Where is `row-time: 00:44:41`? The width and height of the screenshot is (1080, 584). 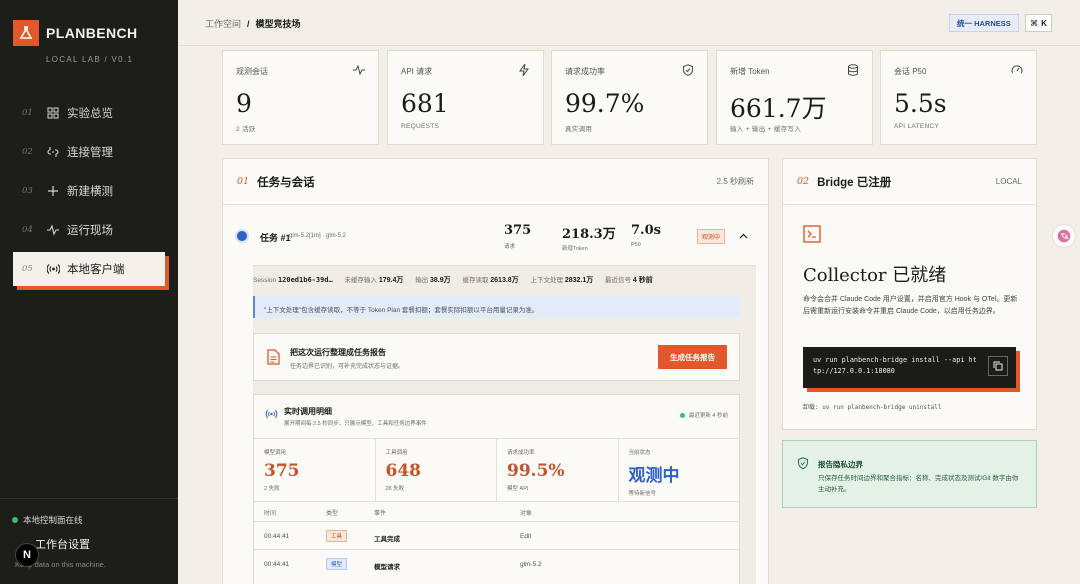
row-time: 00:44:41 is located at coordinates (277, 564).